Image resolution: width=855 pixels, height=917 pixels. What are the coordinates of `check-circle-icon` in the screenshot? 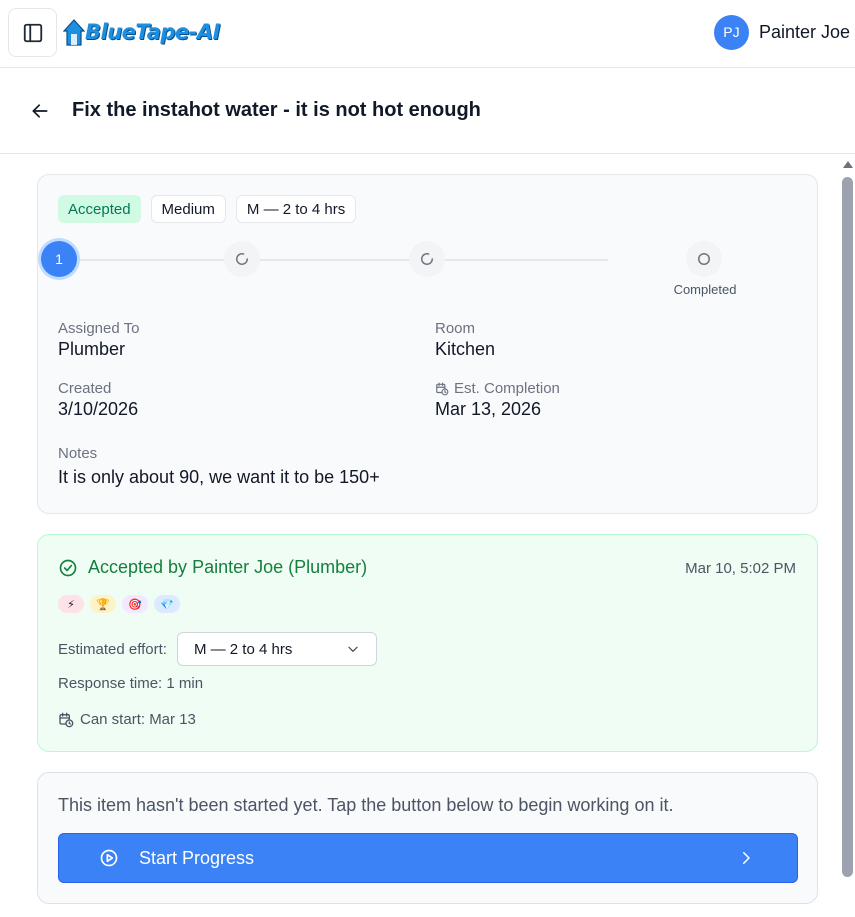 It's located at (68, 567).